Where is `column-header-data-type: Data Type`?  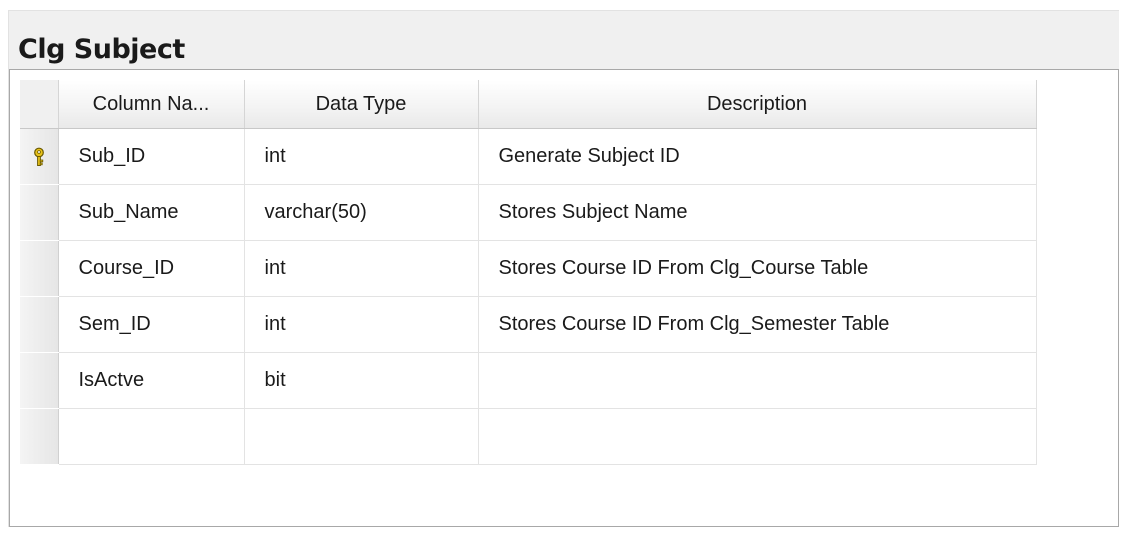
column-header-data-type: Data Type is located at coordinates (361, 104).